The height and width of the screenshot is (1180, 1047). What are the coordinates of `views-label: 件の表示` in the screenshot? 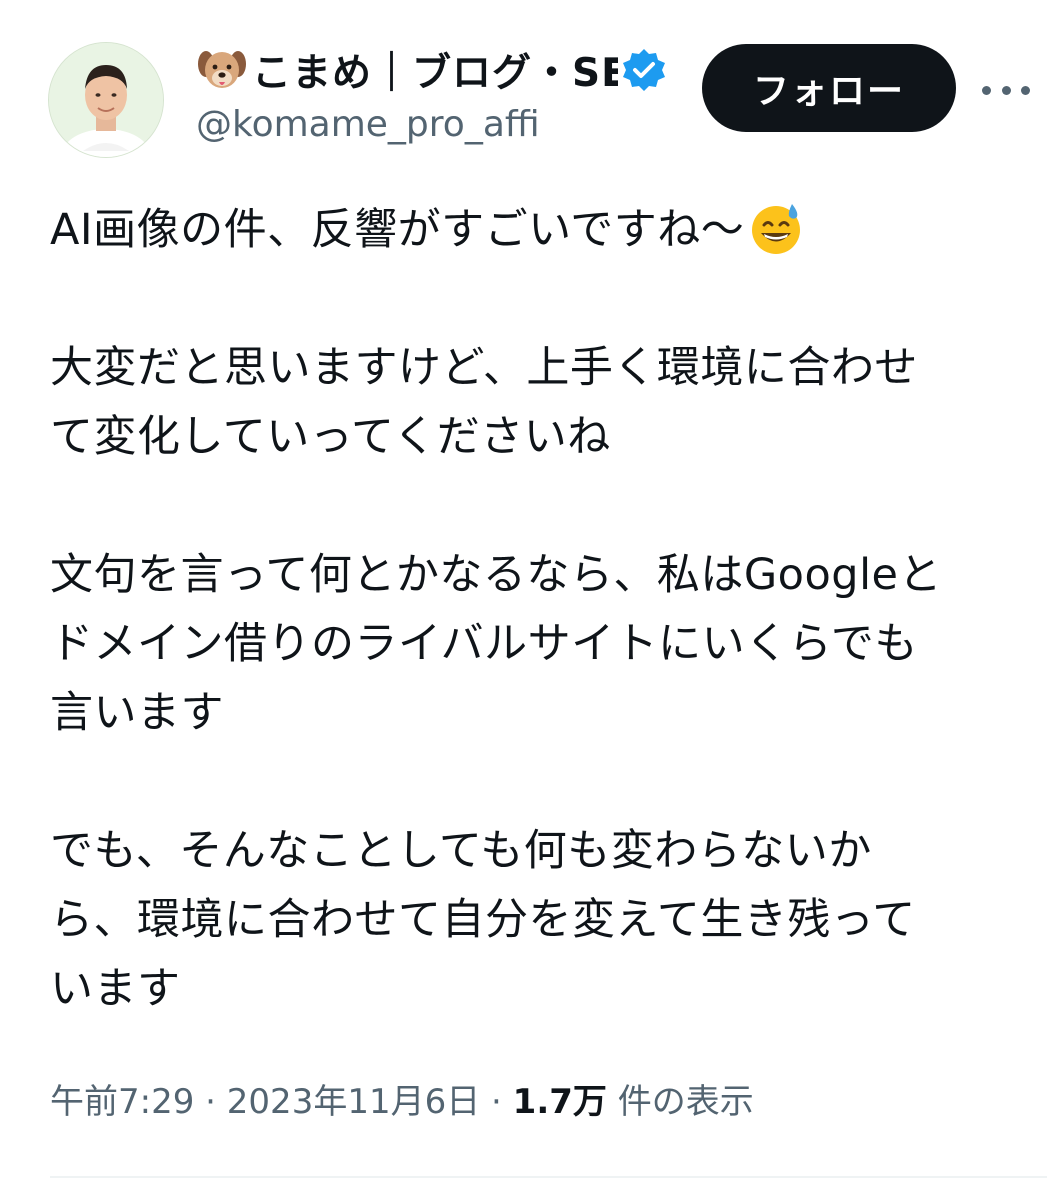 It's located at (685, 1102).